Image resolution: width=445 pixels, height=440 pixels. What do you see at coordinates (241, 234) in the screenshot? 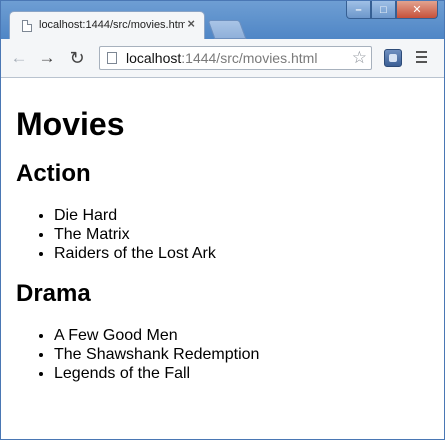
I see `list-item: The Matrix` at bounding box center [241, 234].